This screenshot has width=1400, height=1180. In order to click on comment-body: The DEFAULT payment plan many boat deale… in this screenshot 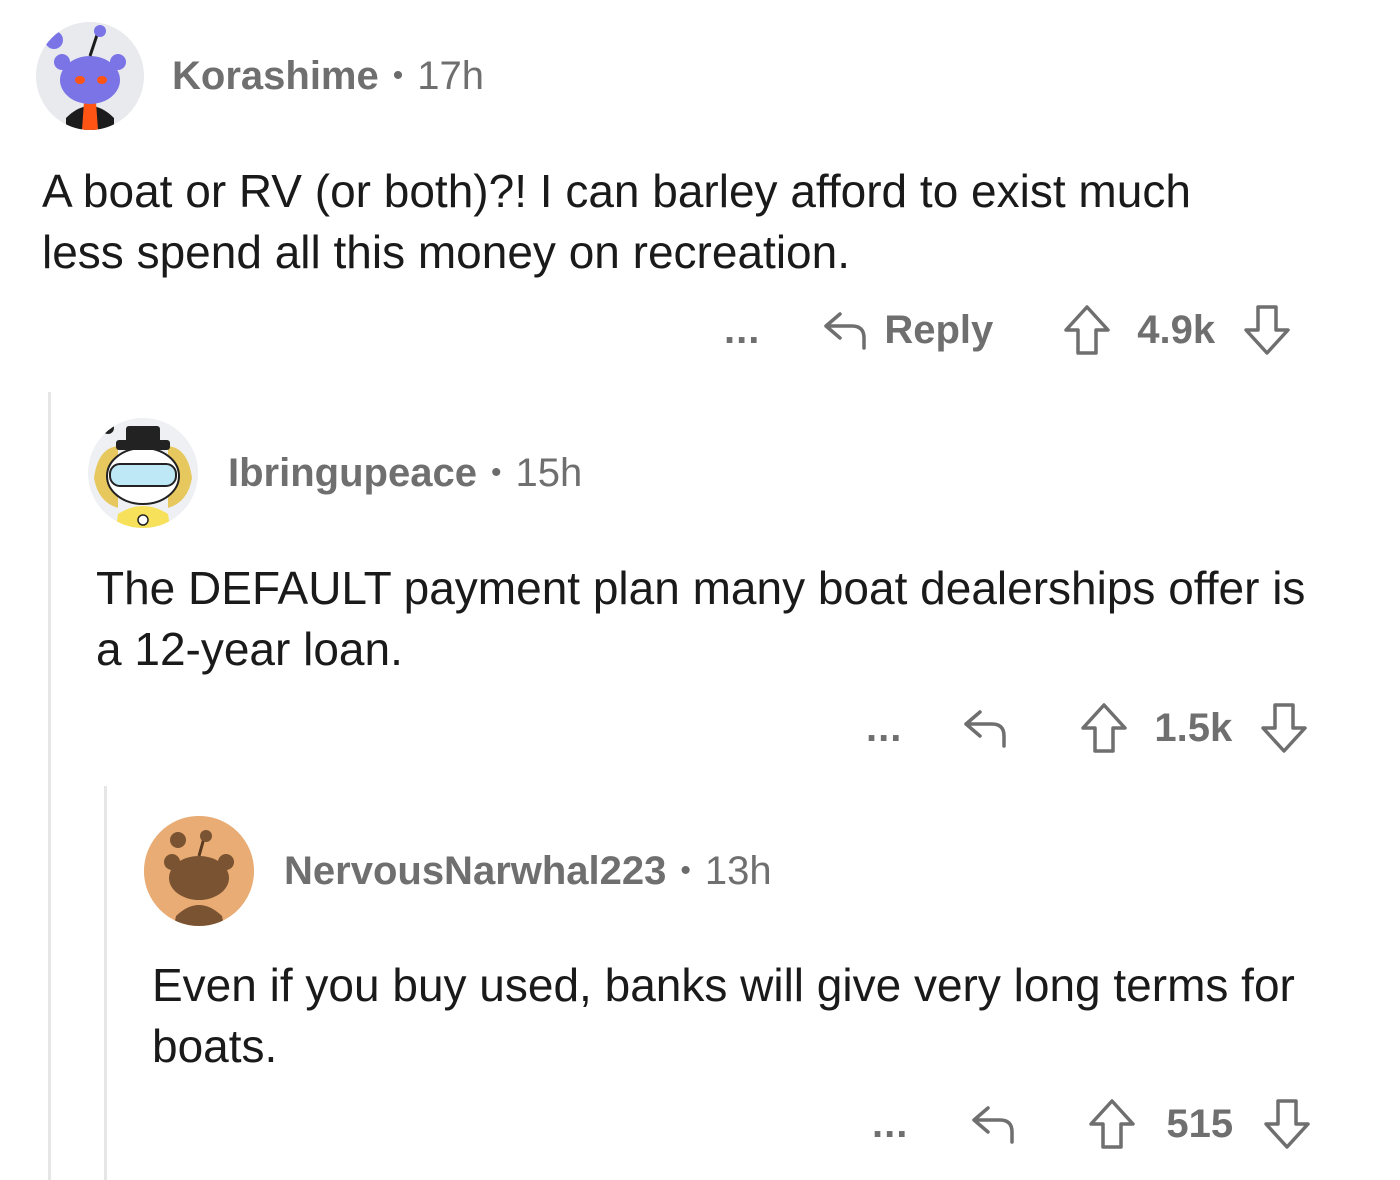, I will do `click(701, 618)`.